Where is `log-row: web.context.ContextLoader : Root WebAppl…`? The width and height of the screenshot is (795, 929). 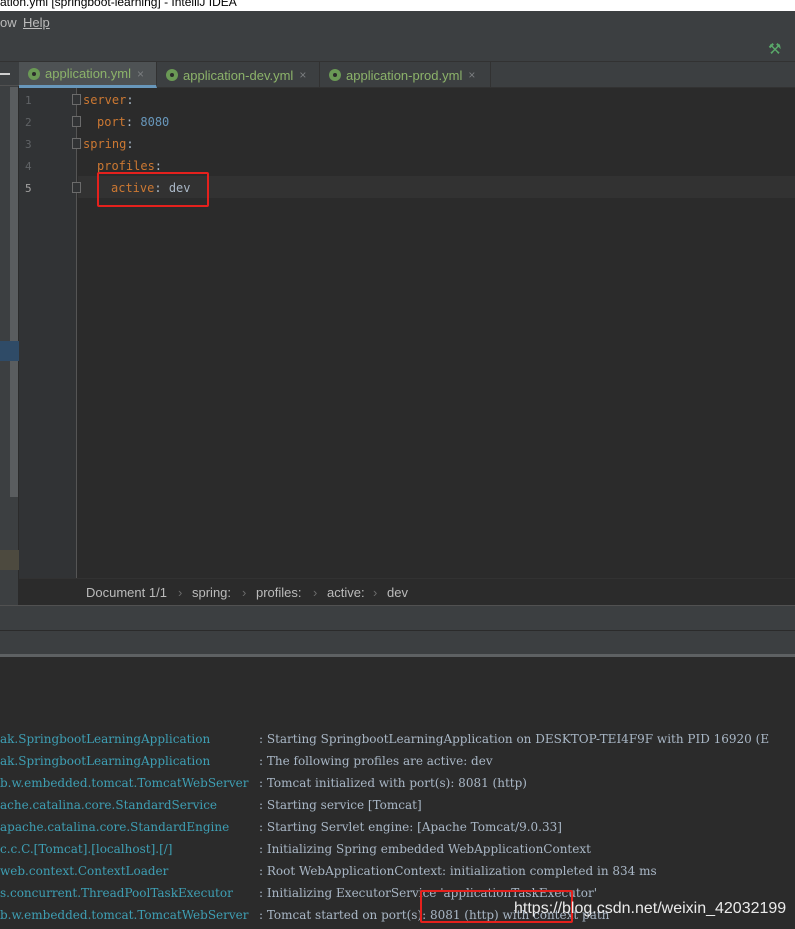 log-row: web.context.ContextLoader : Root WebAppl… is located at coordinates (397, 875).